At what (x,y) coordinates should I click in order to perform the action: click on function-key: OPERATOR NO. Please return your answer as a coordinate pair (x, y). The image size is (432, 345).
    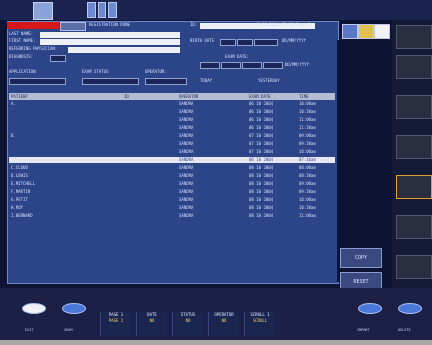
    Looking at the image, I should click on (223, 324).